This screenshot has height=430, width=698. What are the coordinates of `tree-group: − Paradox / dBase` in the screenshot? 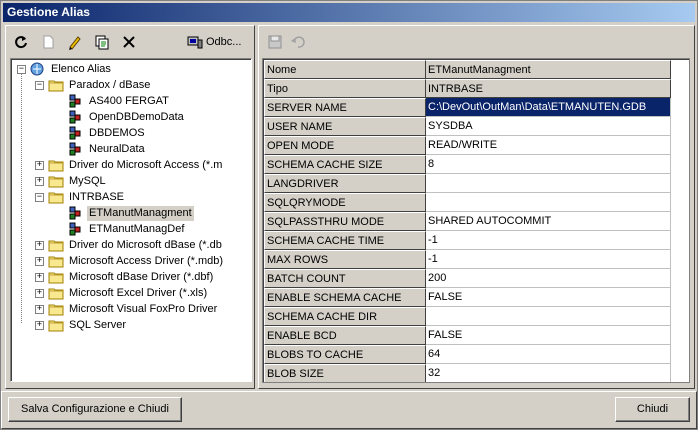 It's located at (93, 85).